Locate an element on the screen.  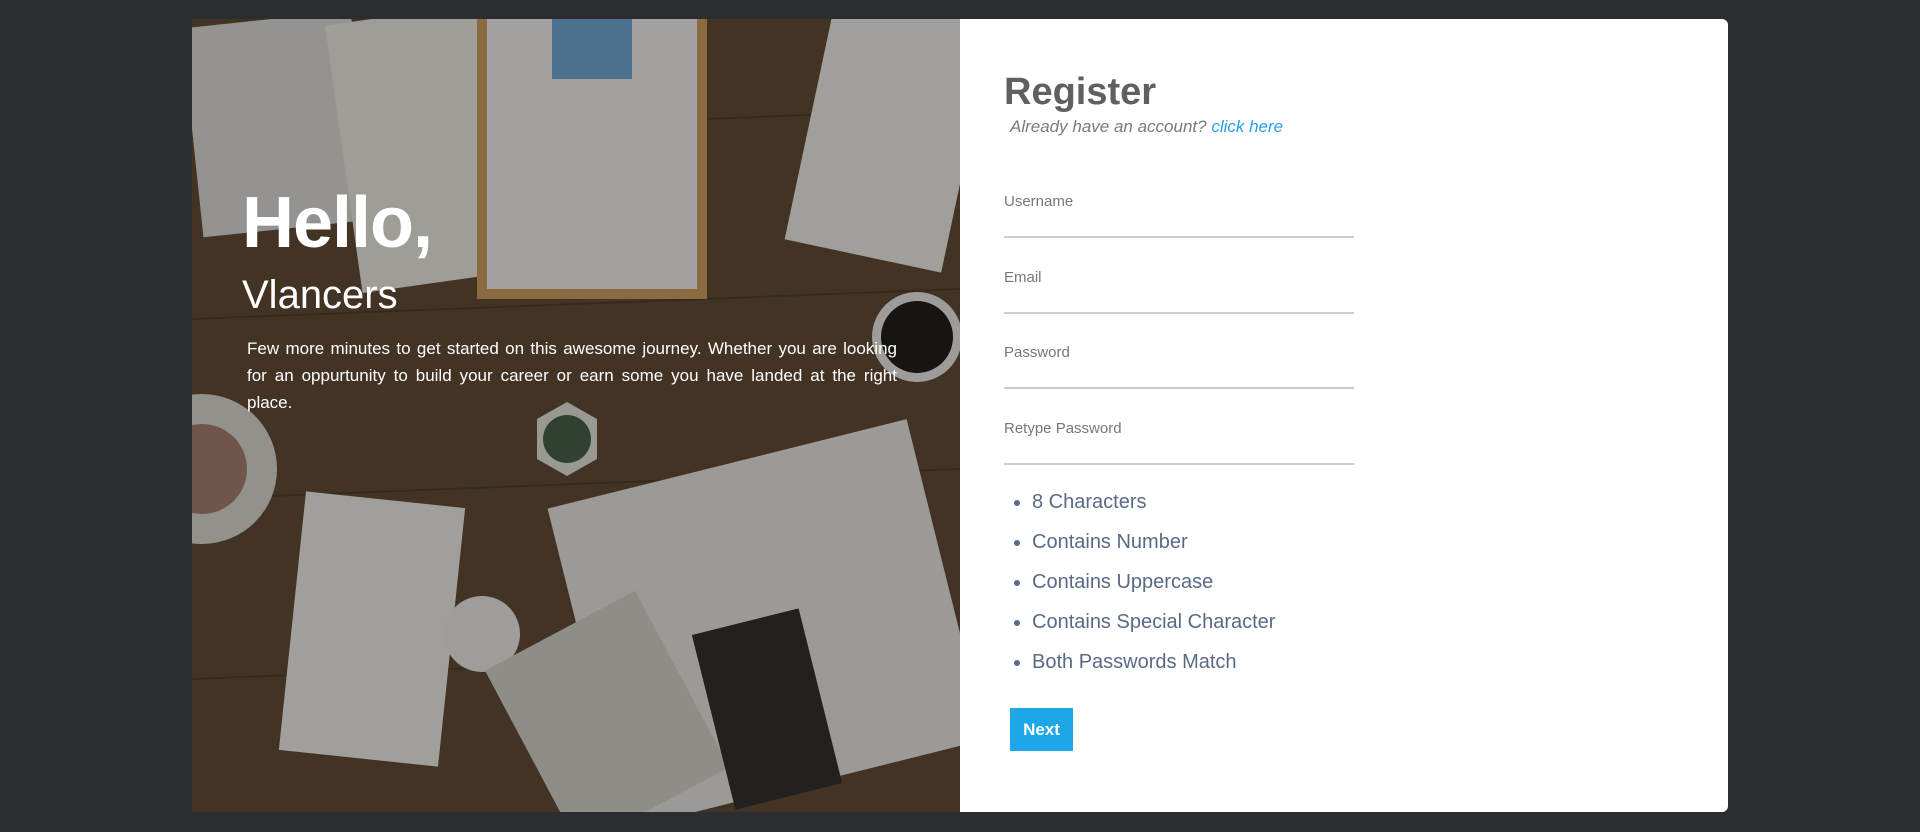
rule-number: Contains Number is located at coordinates (1153, 542).